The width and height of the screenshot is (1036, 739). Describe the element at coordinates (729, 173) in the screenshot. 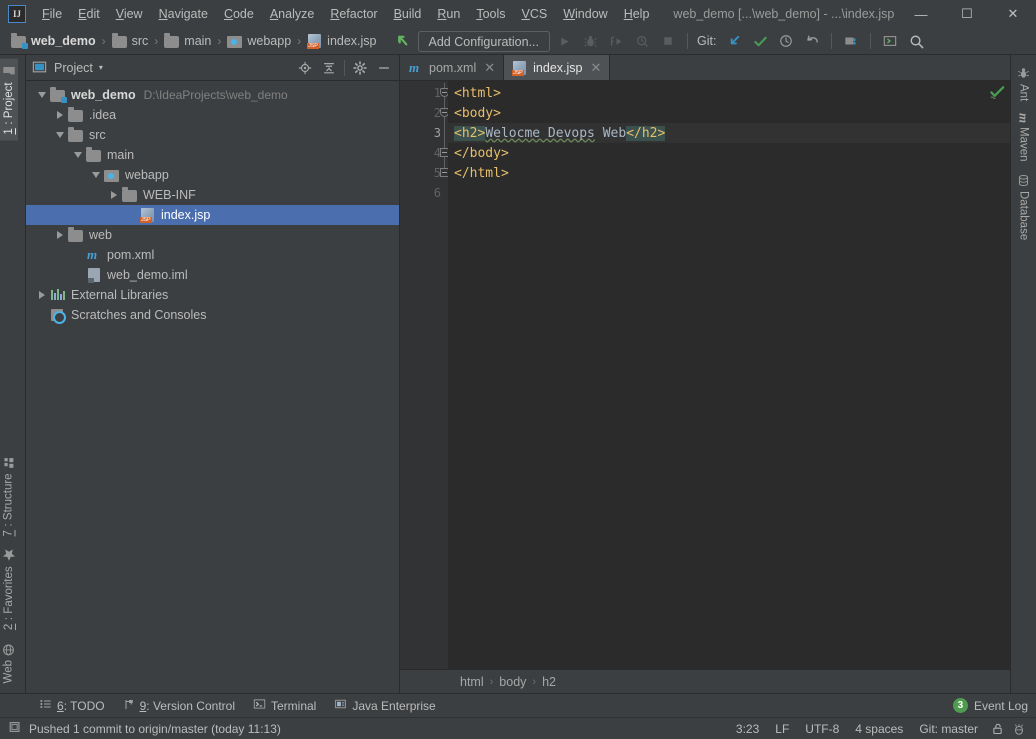

I see `code-line: </html>` at that location.